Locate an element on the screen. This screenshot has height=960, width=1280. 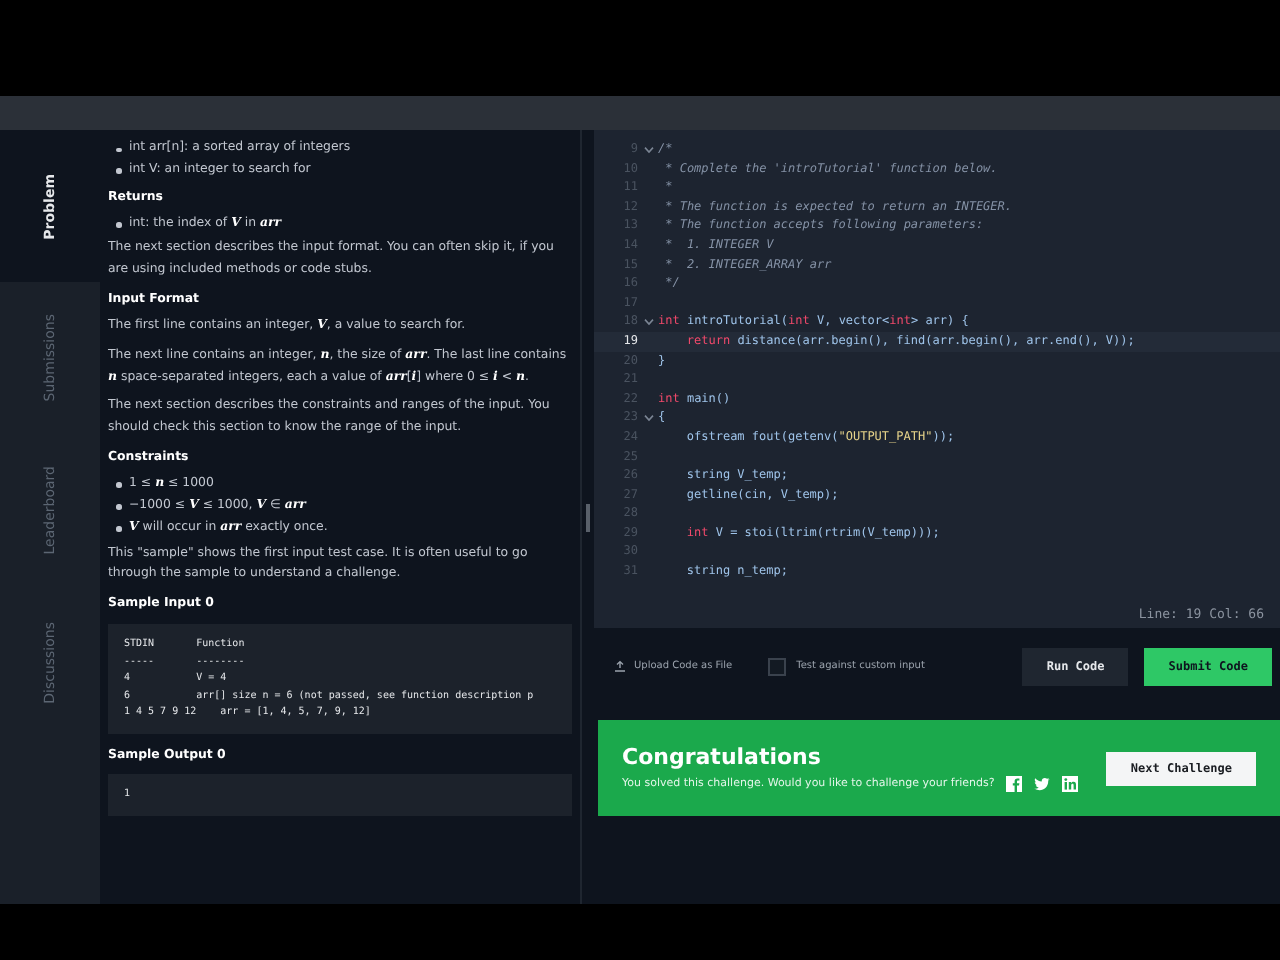
bird-icon is located at coordinates (1042, 784).